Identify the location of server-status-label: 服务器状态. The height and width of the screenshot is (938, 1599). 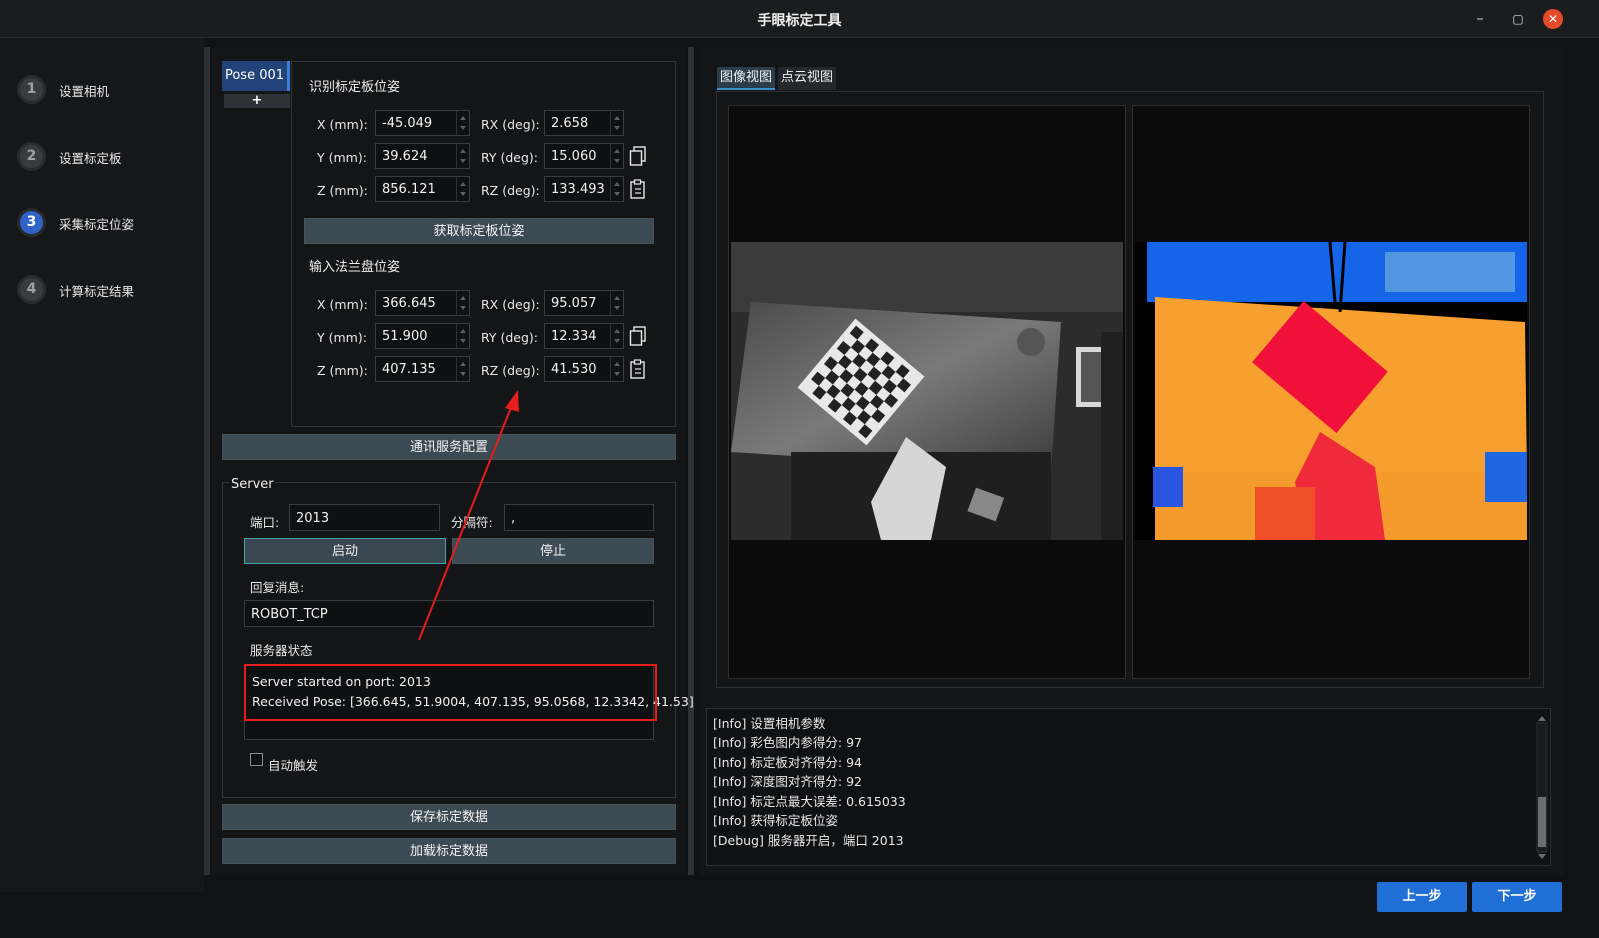
(281, 650).